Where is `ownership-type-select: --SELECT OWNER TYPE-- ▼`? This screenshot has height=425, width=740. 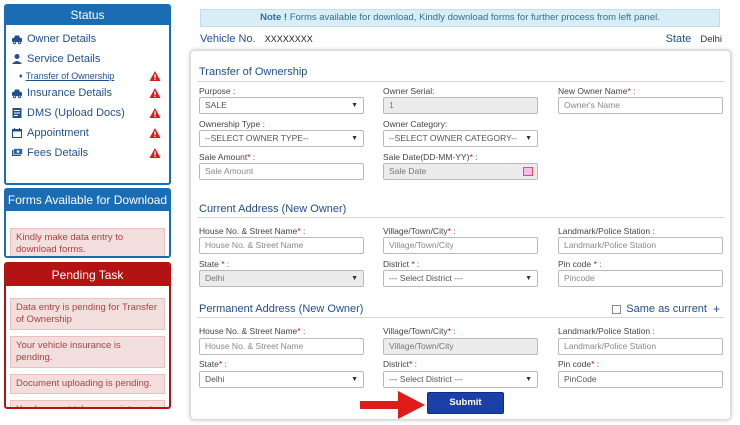 ownership-type-select: --SELECT OWNER TYPE-- ▼ is located at coordinates (281, 138).